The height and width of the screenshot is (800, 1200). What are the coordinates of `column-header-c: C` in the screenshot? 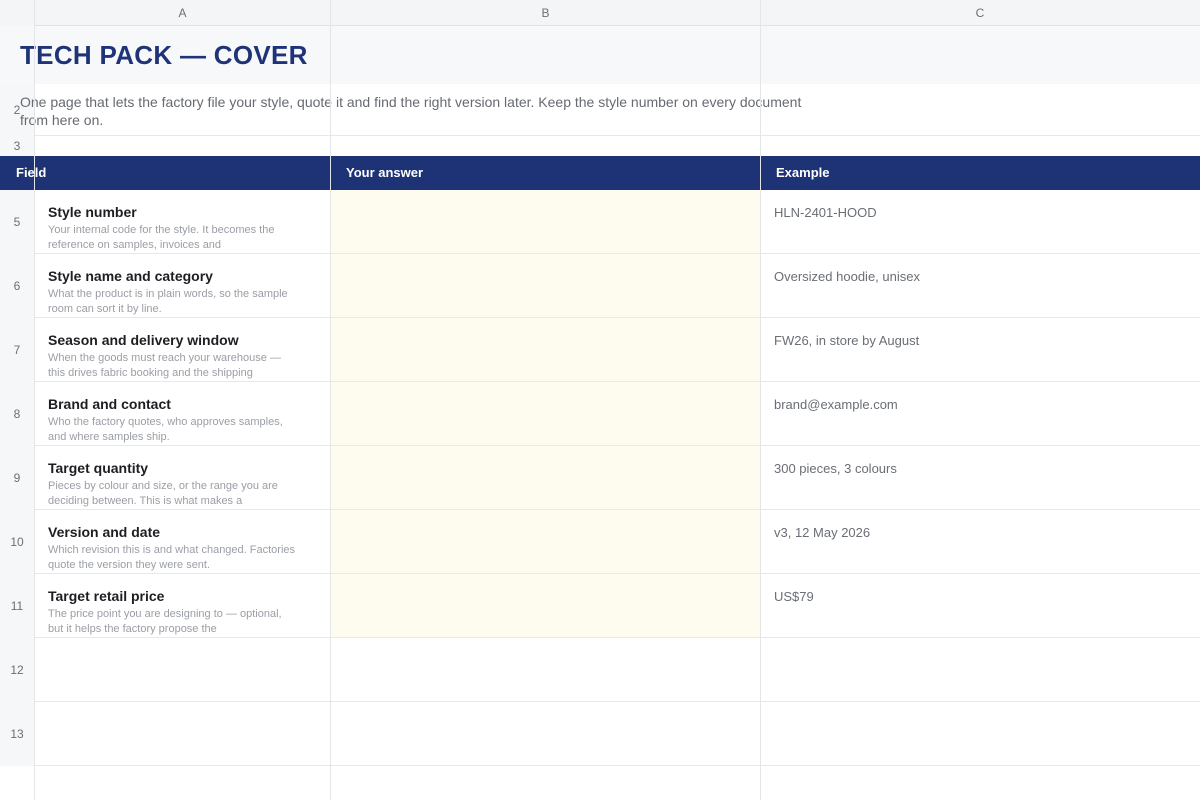 It's located at (980, 13).